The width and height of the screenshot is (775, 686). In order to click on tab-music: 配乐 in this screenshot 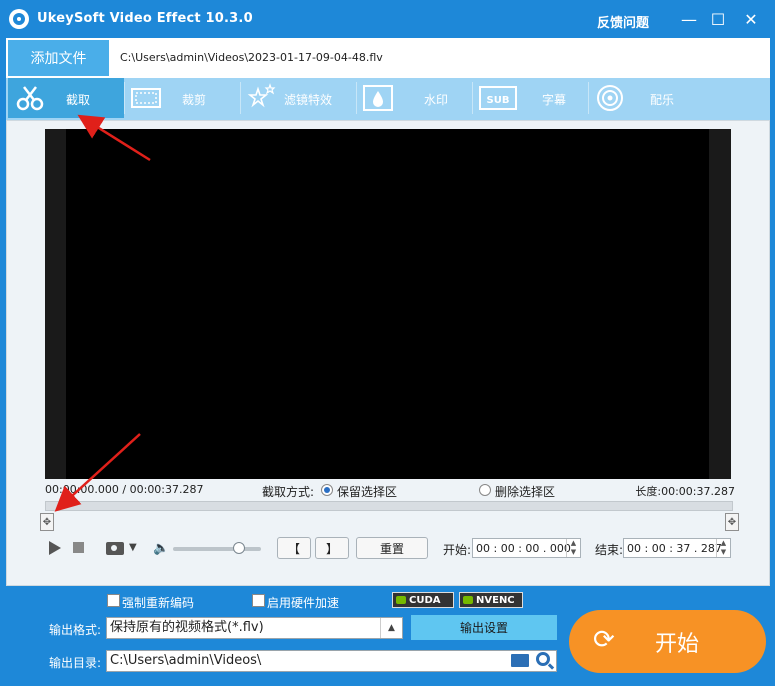, I will do `click(646, 98)`.